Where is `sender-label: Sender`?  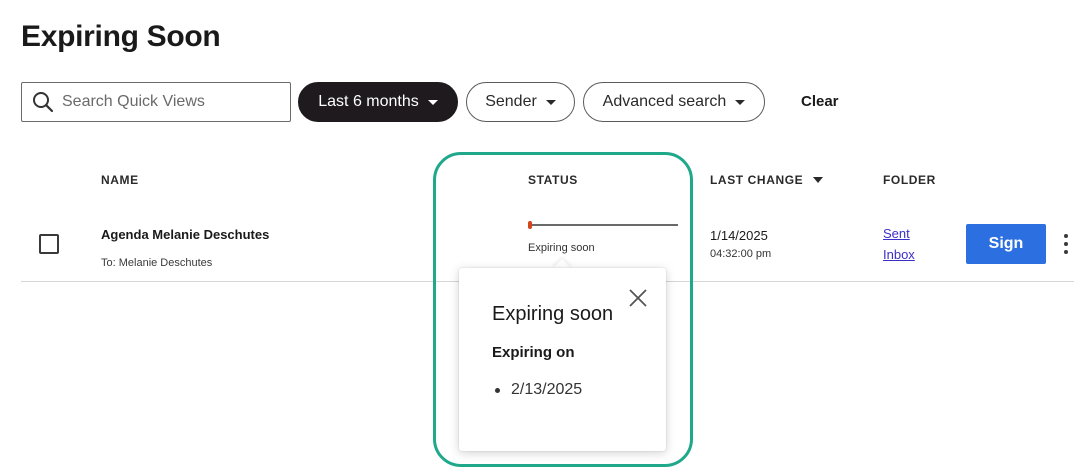 sender-label: Sender is located at coordinates (511, 101).